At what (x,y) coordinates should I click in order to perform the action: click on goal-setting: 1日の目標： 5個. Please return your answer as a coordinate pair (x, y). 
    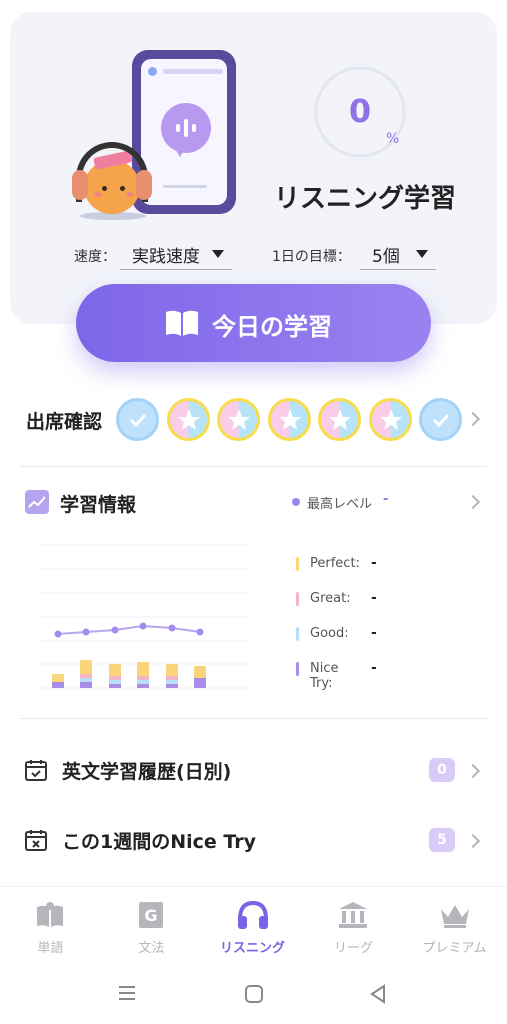
    Looking at the image, I should click on (362, 254).